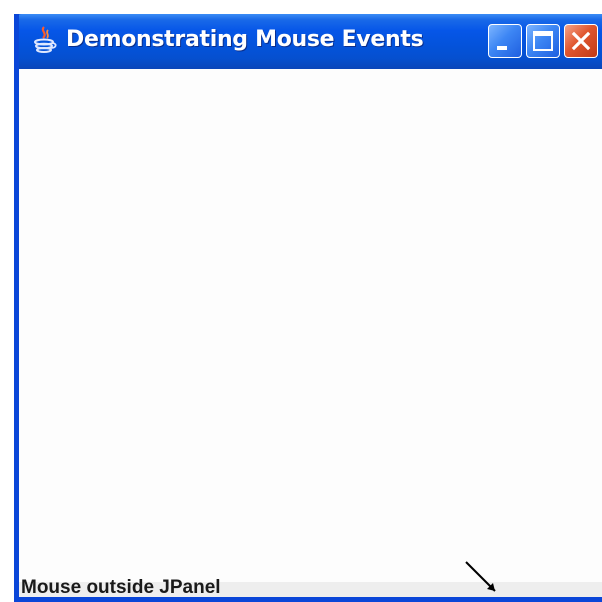  What do you see at coordinates (121, 587) in the screenshot?
I see `status-text: Mouse outside JPanel` at bounding box center [121, 587].